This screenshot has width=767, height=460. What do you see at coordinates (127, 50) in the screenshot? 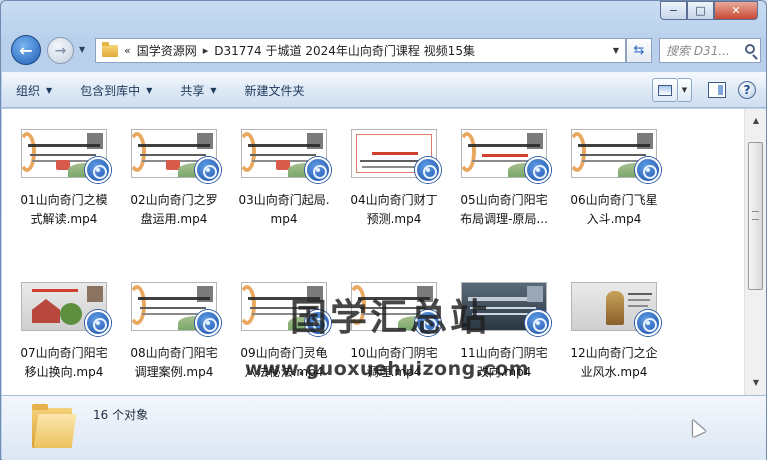
I see `breadcrumb-overflow: «` at bounding box center [127, 50].